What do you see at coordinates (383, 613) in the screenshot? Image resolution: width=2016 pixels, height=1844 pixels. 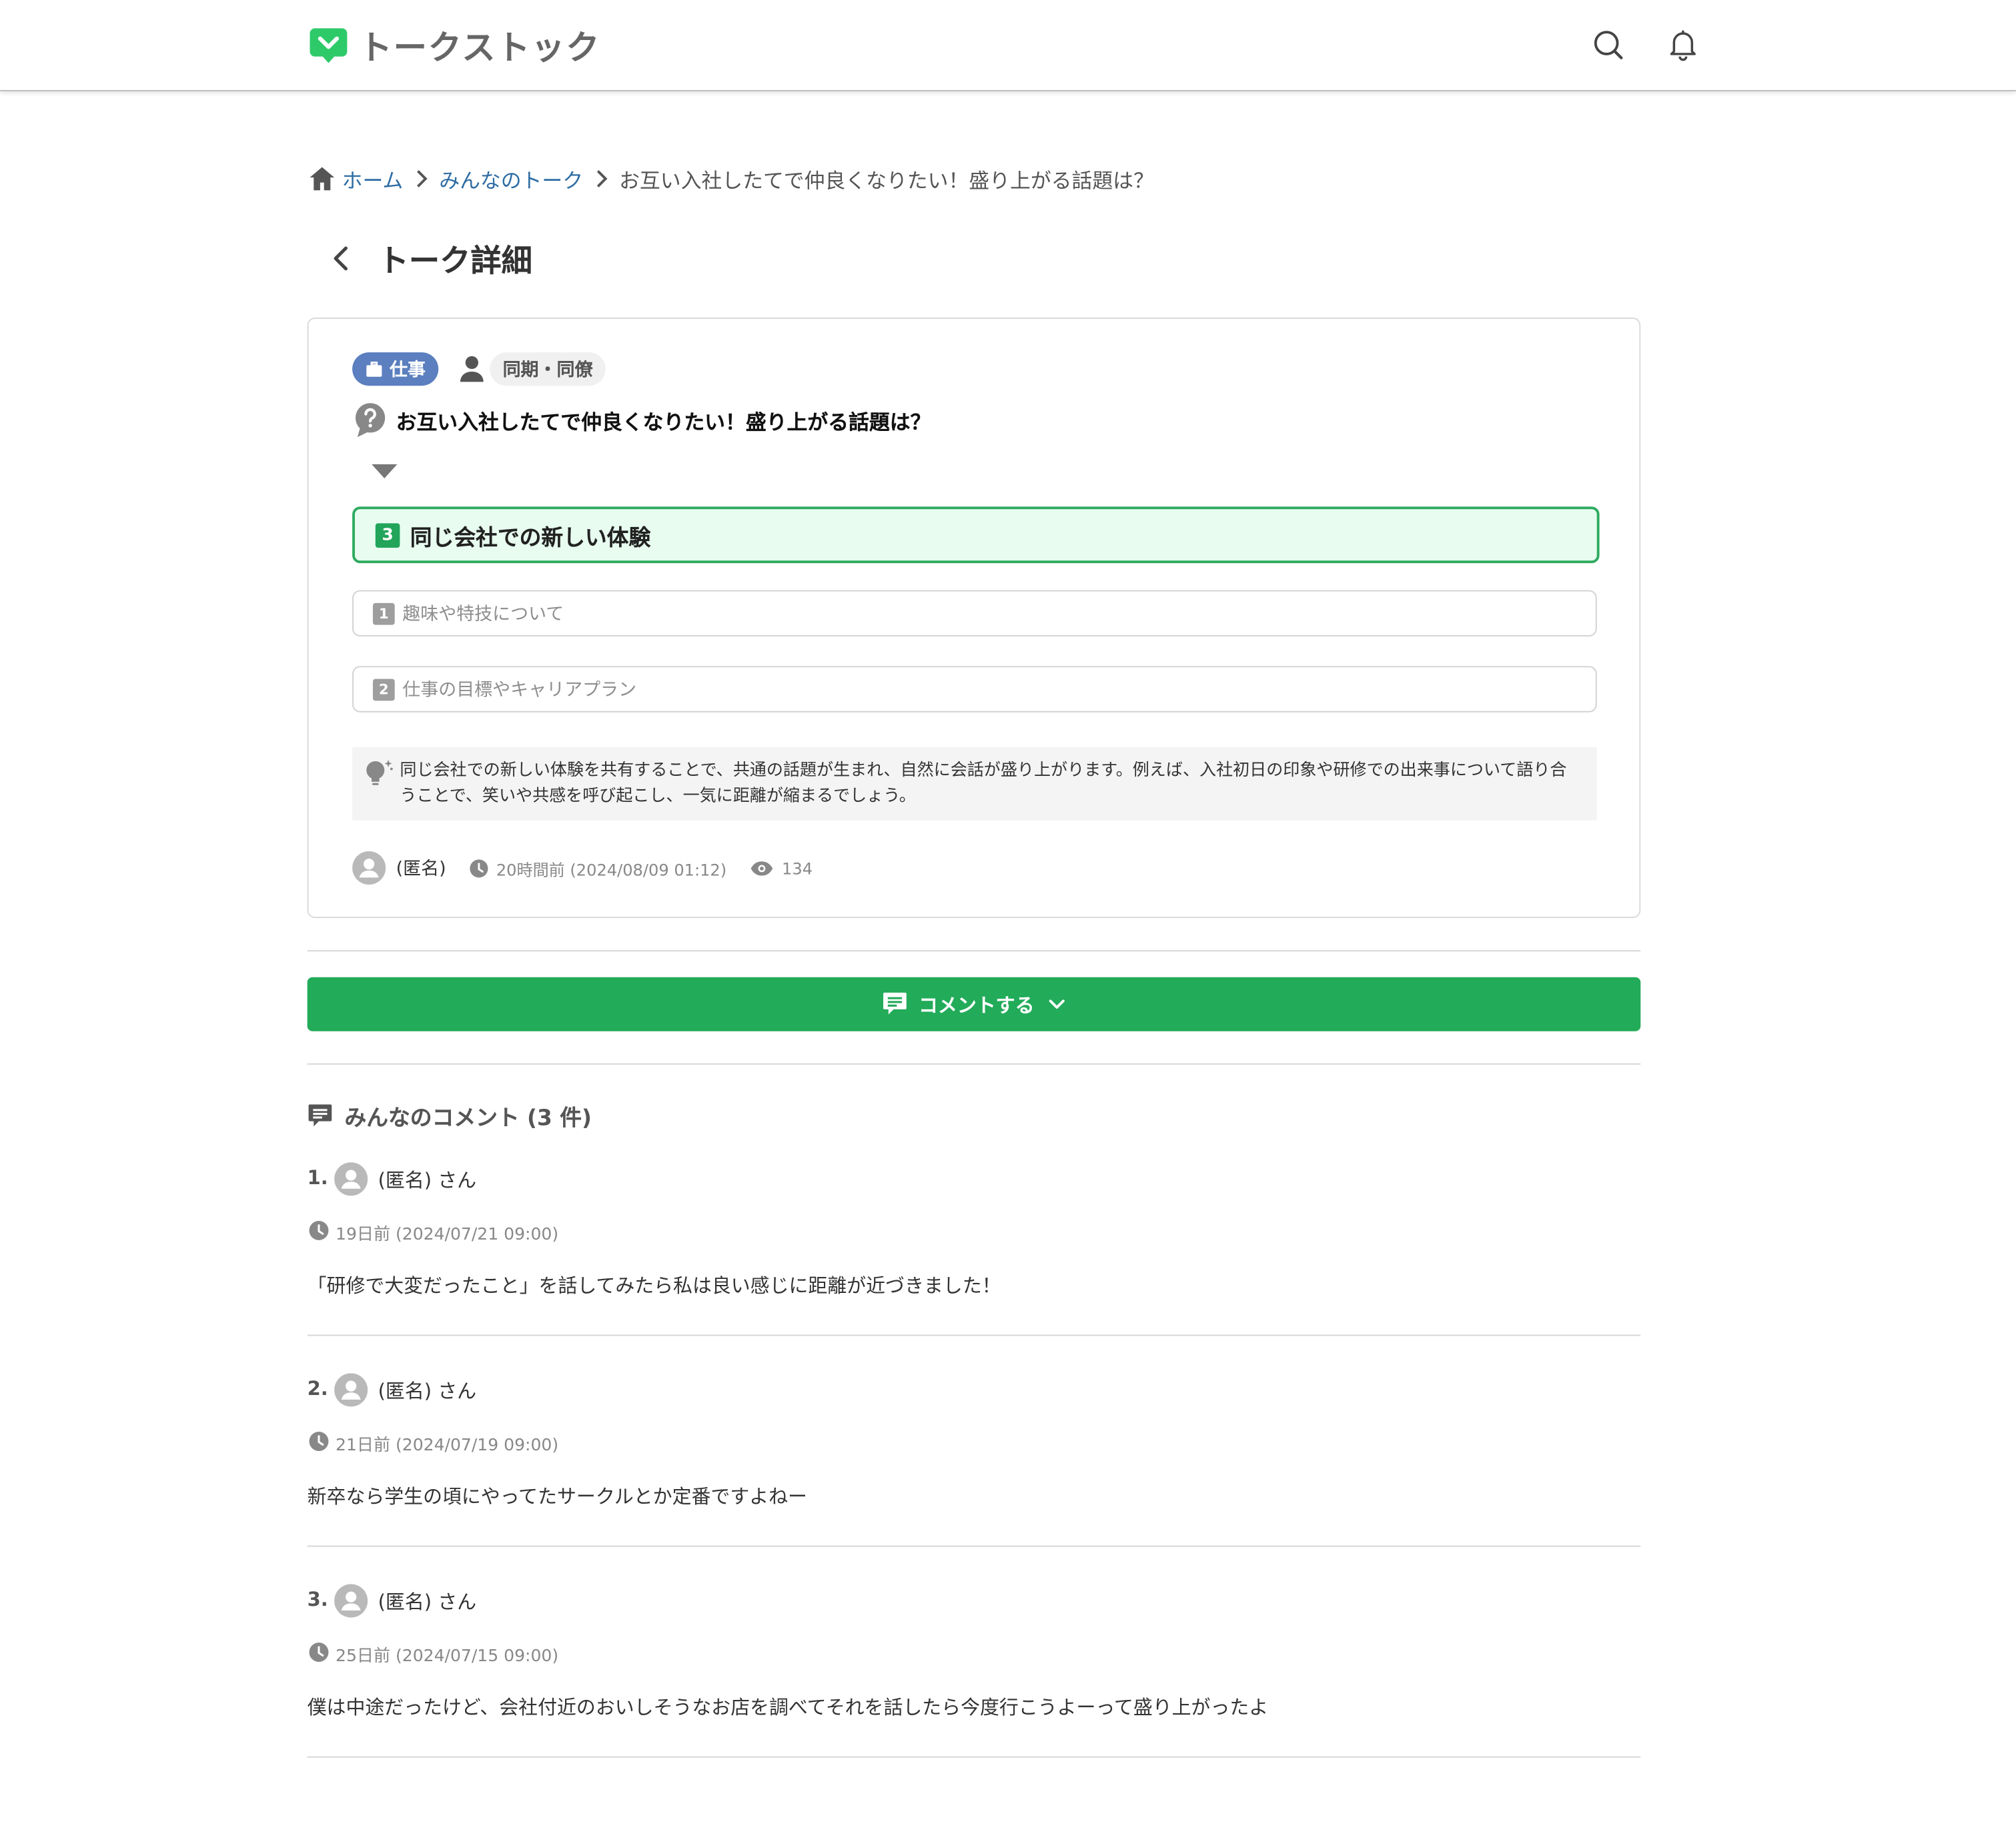 I see `rank-badge: 1` at bounding box center [383, 613].